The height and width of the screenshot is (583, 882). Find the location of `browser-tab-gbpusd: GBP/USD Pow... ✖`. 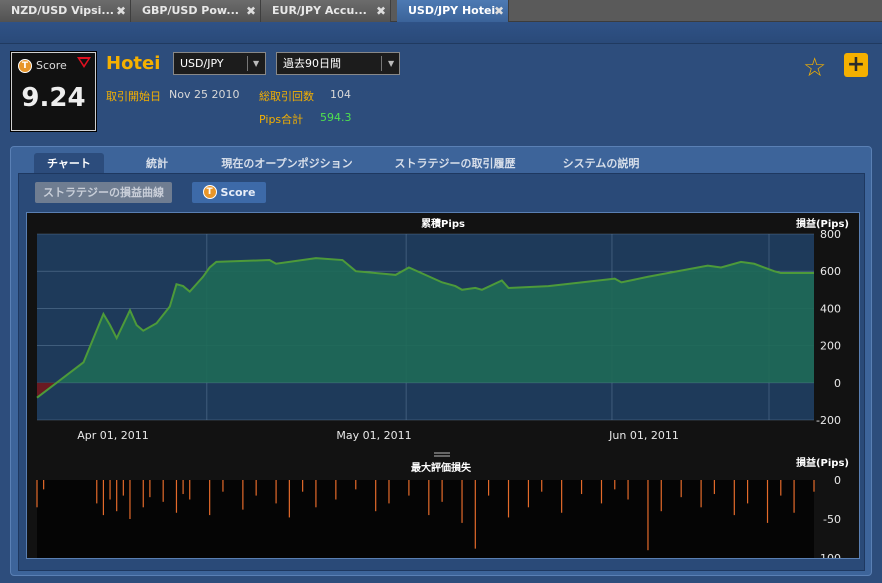

browser-tab-gbpusd: GBP/USD Pow... ✖ is located at coordinates (196, 11).